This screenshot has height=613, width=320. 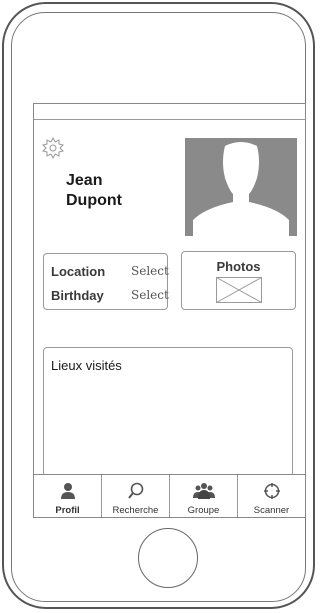 What do you see at coordinates (135, 510) in the screenshot?
I see `tab-label: Recherche` at bounding box center [135, 510].